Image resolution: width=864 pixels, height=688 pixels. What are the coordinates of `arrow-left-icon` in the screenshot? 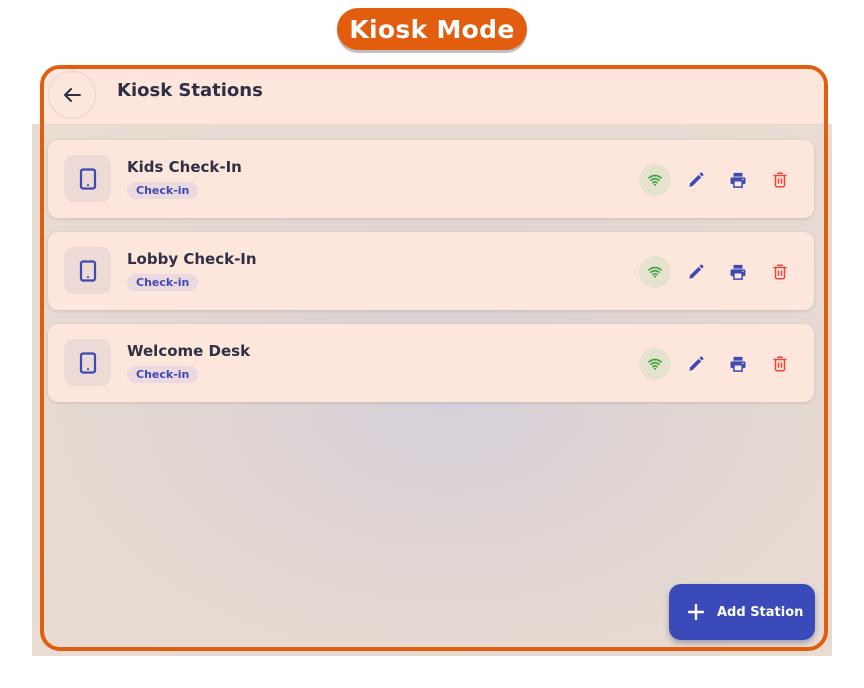 It's located at (72, 95).